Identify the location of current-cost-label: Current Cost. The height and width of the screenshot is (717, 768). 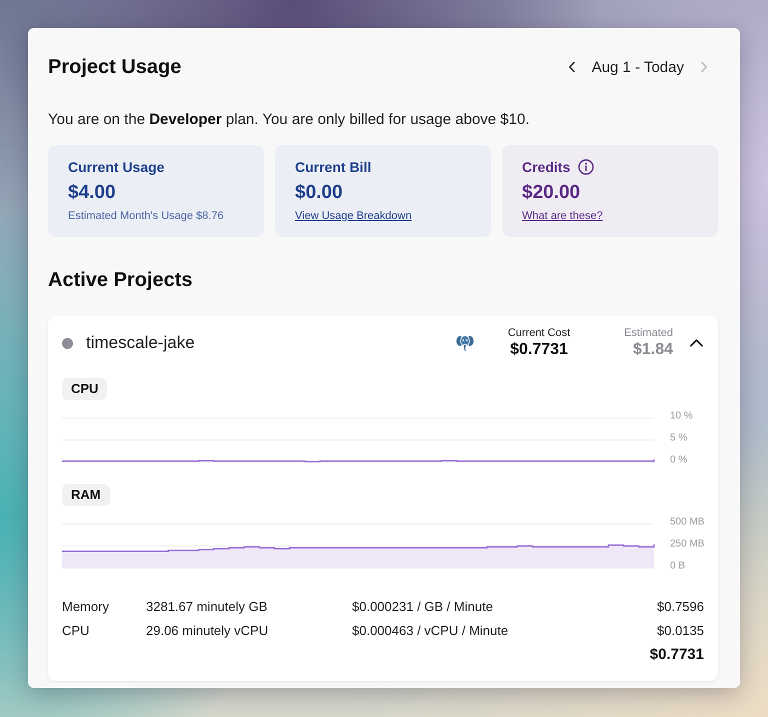
(539, 333).